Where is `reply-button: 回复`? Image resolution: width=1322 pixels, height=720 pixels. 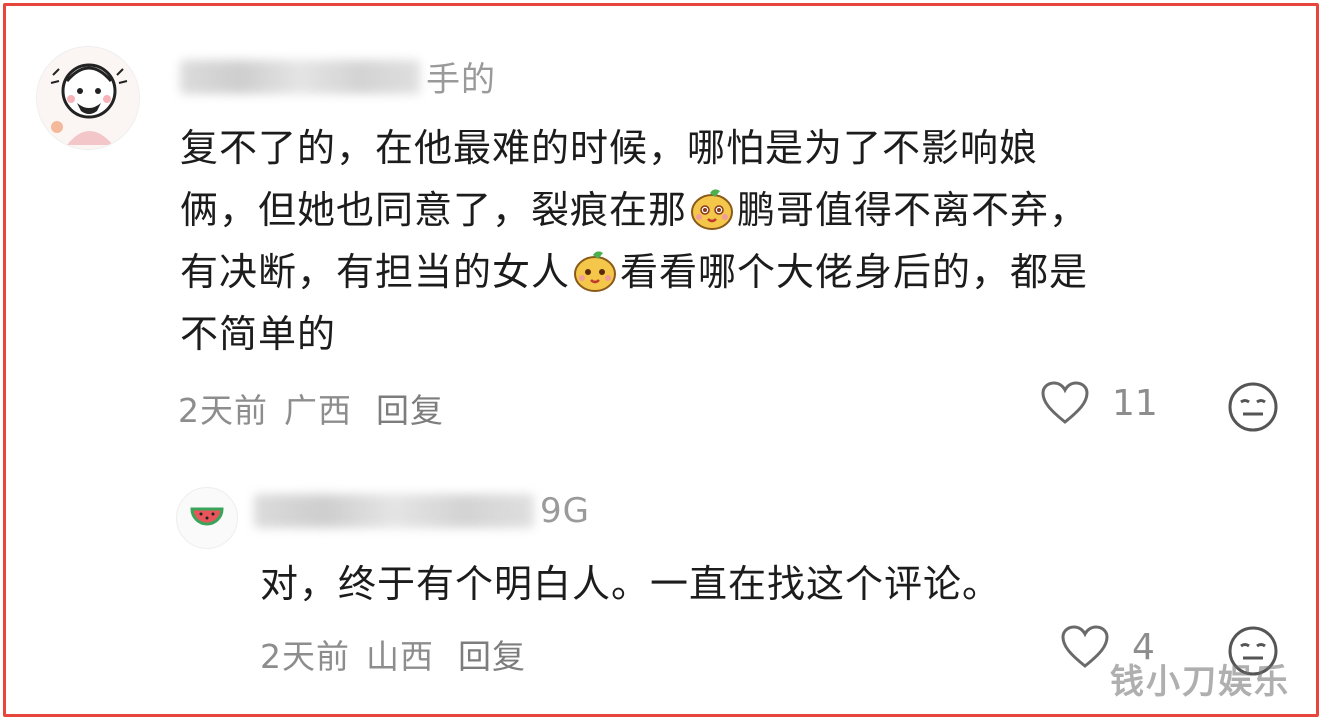
reply-button: 回复 is located at coordinates (410, 408).